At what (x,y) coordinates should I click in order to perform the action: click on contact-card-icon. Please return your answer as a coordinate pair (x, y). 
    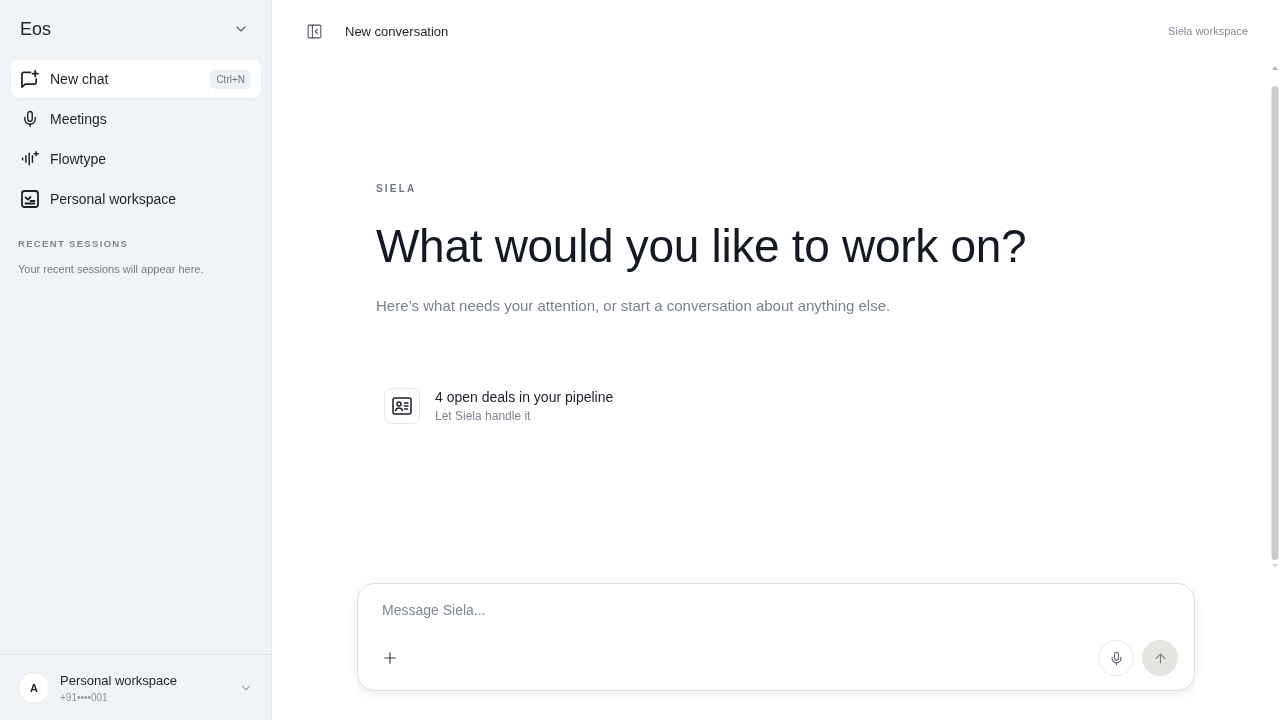
    Looking at the image, I should click on (402, 406).